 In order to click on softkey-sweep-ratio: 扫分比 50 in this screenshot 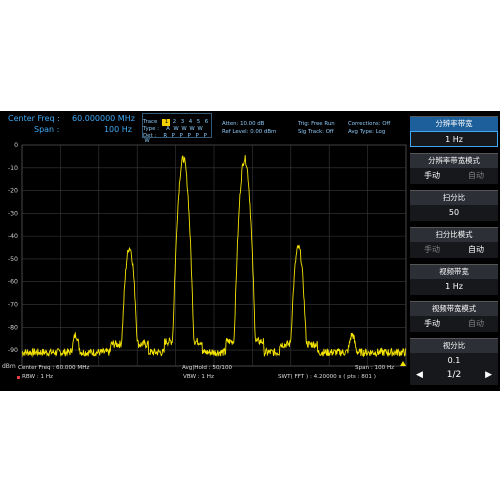, I will do `click(454, 205)`.